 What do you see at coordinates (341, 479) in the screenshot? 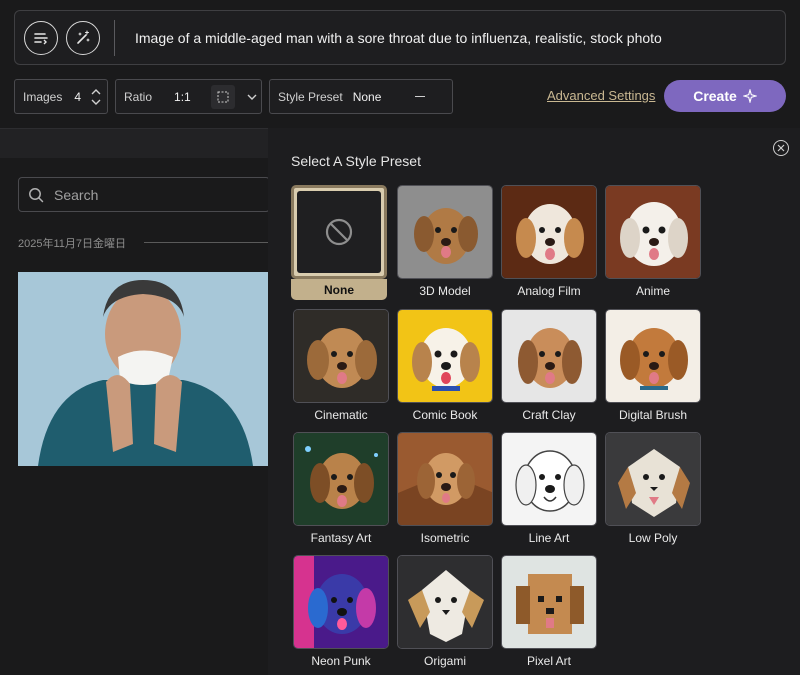
I see `style-thumb-fantasy-art` at bounding box center [341, 479].